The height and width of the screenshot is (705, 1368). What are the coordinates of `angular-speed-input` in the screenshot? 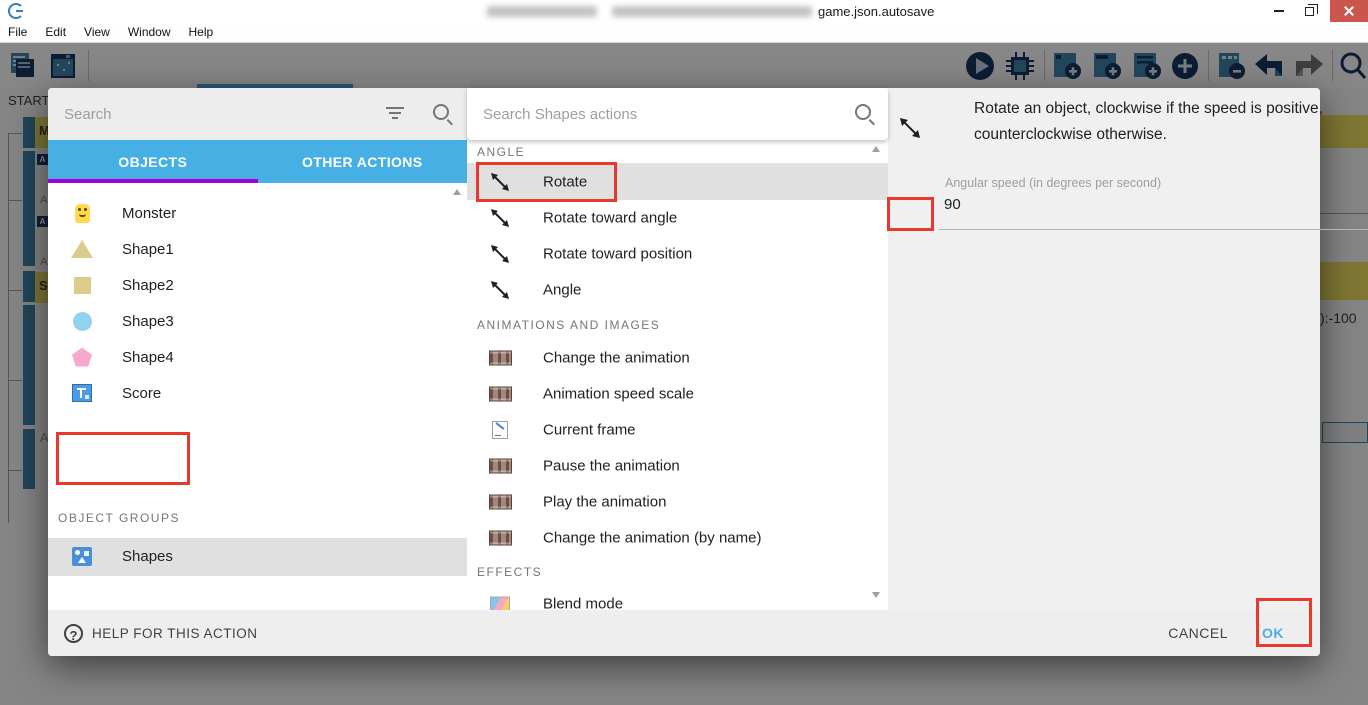 It's located at (1044, 204).